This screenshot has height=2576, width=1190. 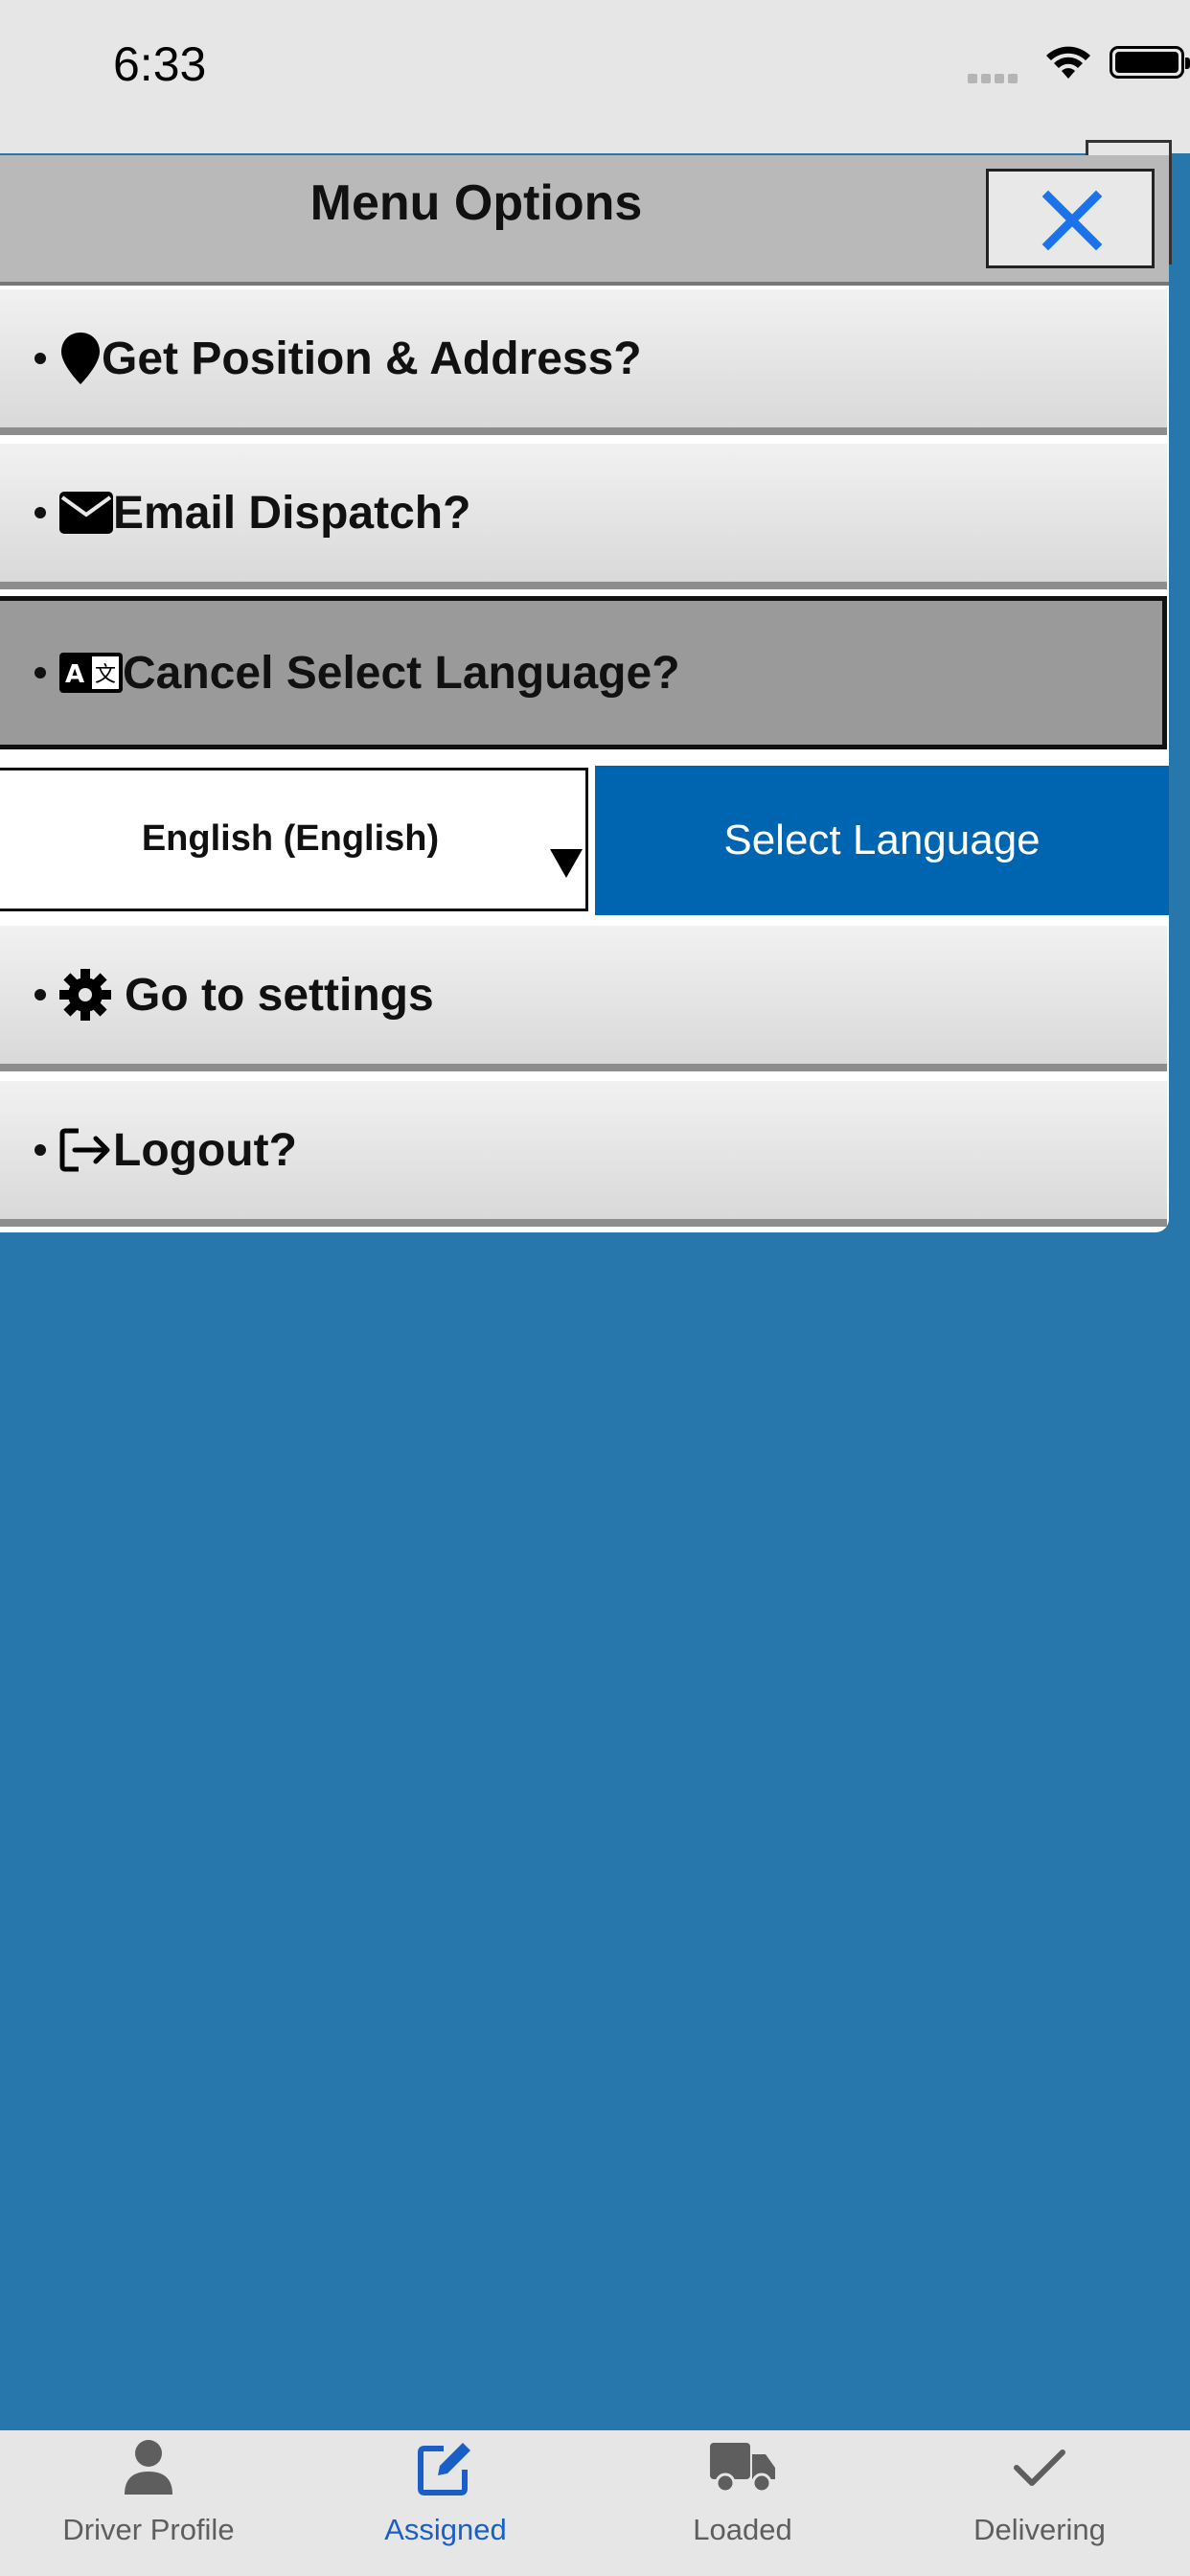 I want to click on menu-item-label: Email Dispatch?, so click(x=292, y=513).